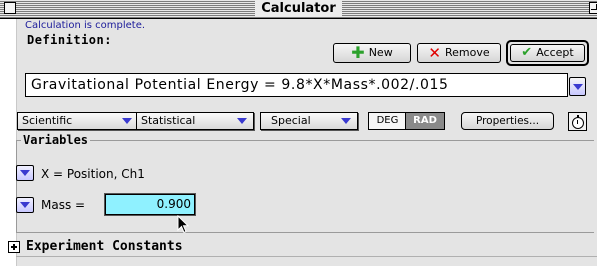 The height and width of the screenshot is (266, 597). I want to click on accept-button-face: ✔ Accept, so click(547, 53).